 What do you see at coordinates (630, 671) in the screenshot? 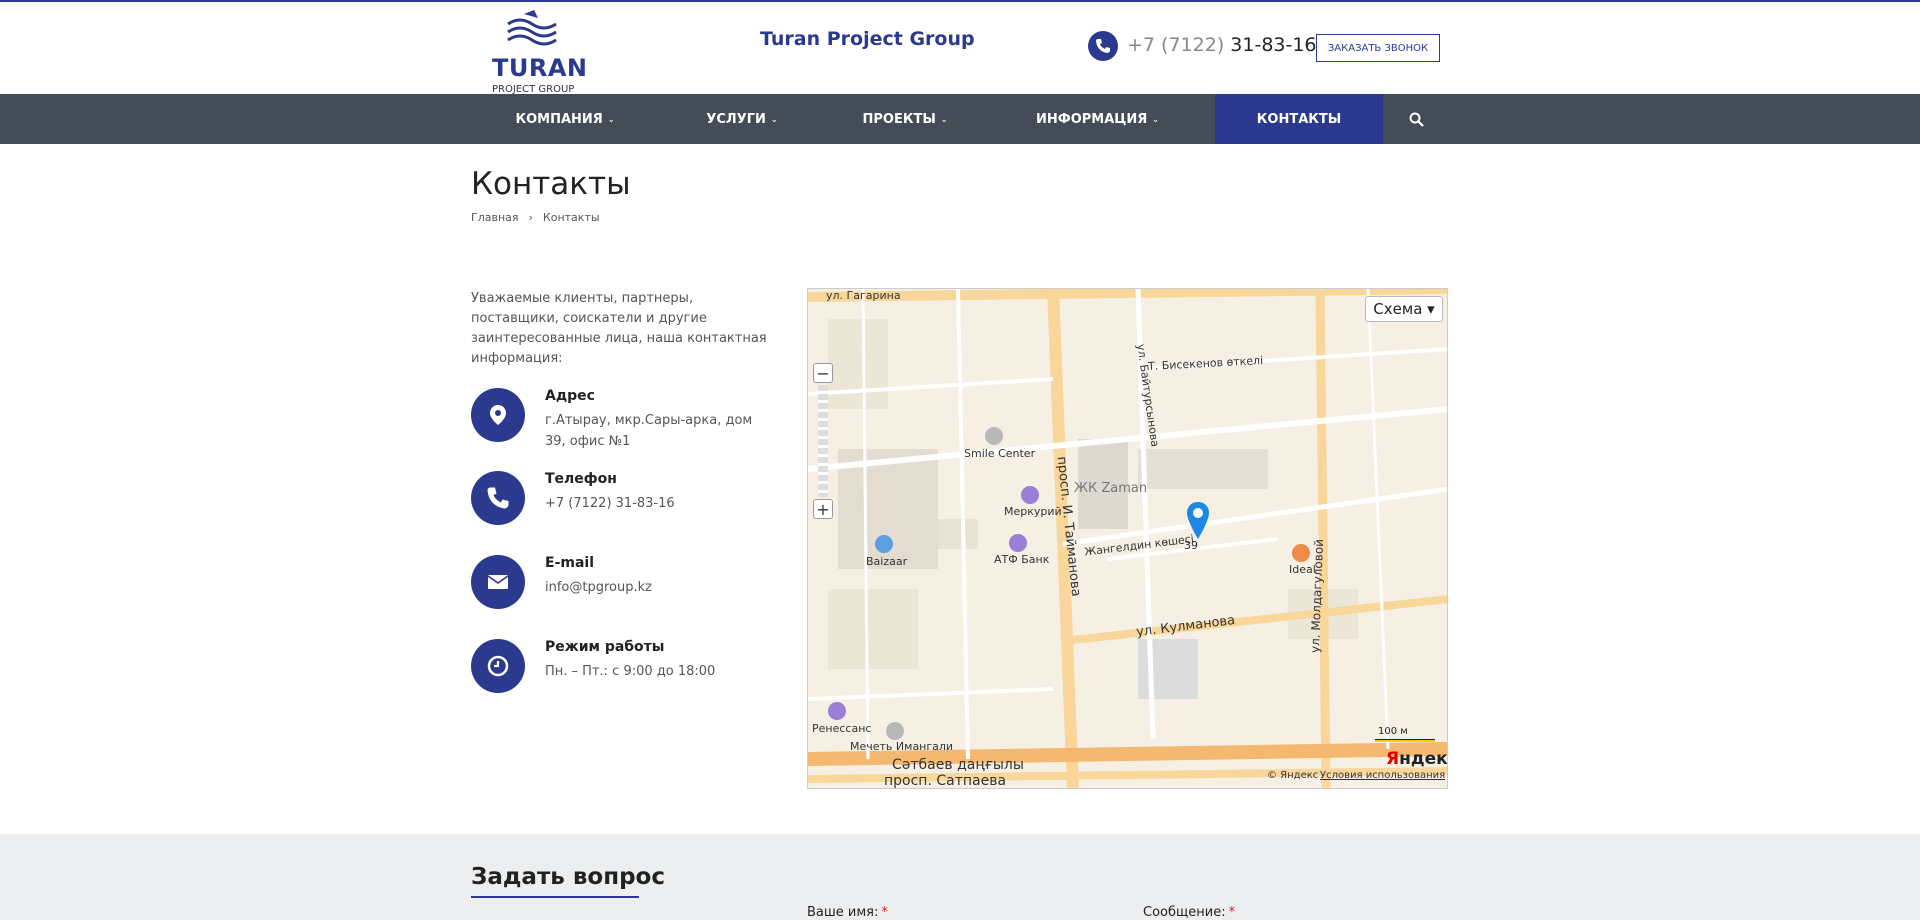
I see `contact-value: Пн. – Пт.: с 9:00 до 18:00` at bounding box center [630, 671].